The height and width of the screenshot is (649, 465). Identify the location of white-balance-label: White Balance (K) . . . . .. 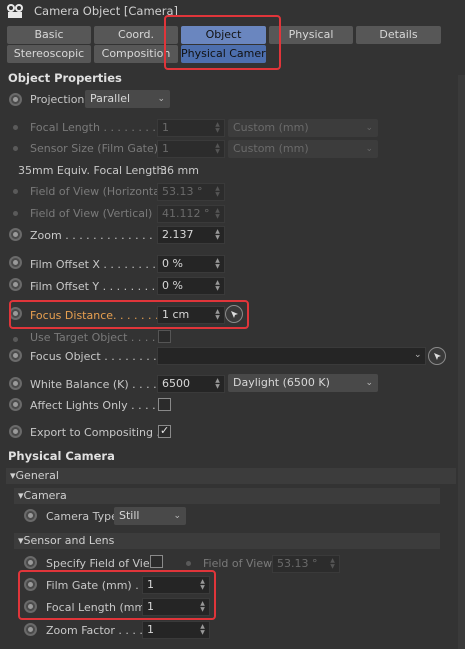
(97, 384).